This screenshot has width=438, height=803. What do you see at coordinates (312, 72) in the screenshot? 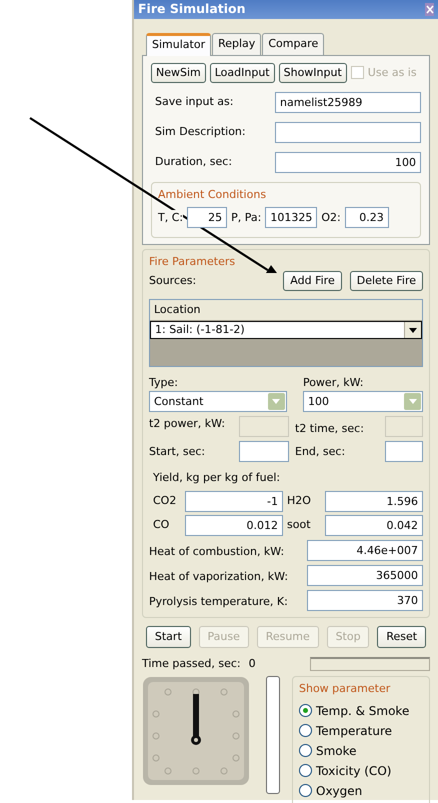
I see `toolbar-button: ShowInput` at bounding box center [312, 72].